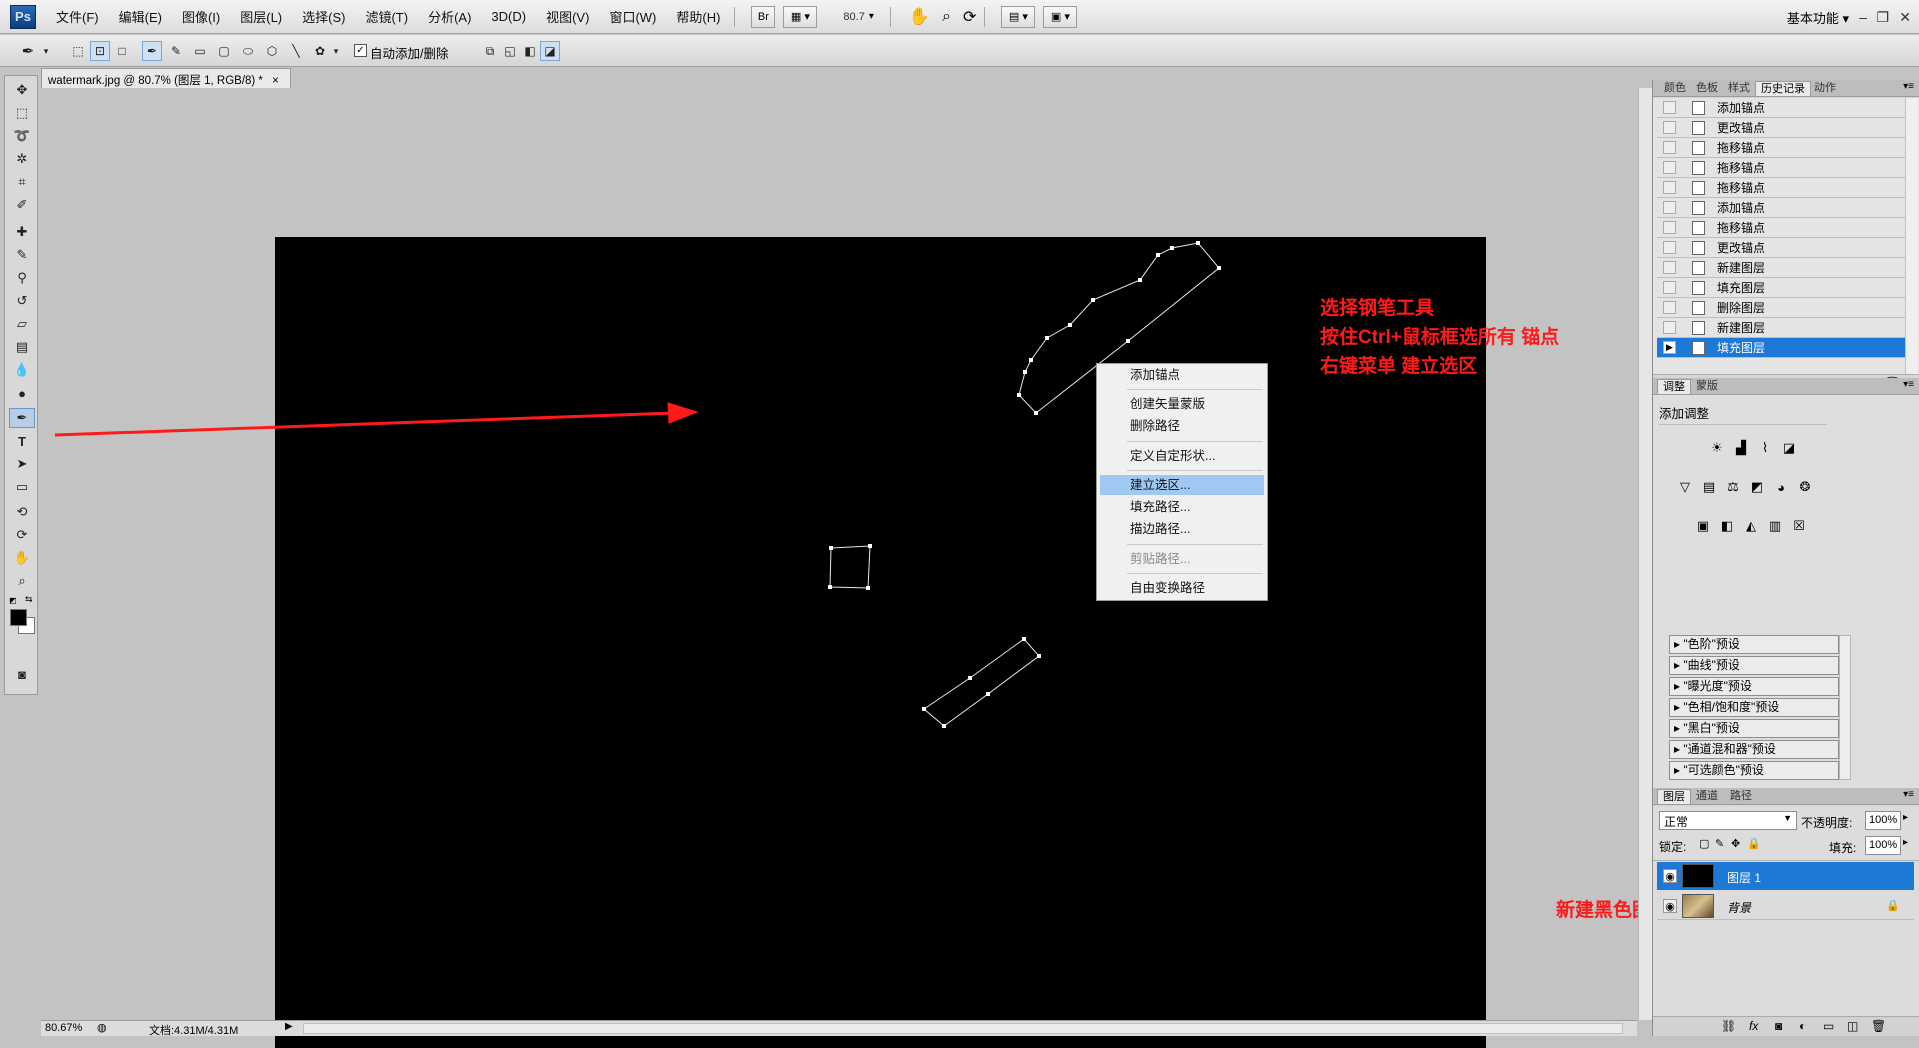 The width and height of the screenshot is (1919, 1048). What do you see at coordinates (1709, 487) in the screenshot?
I see `hue-saturation-icon: ▤` at bounding box center [1709, 487].